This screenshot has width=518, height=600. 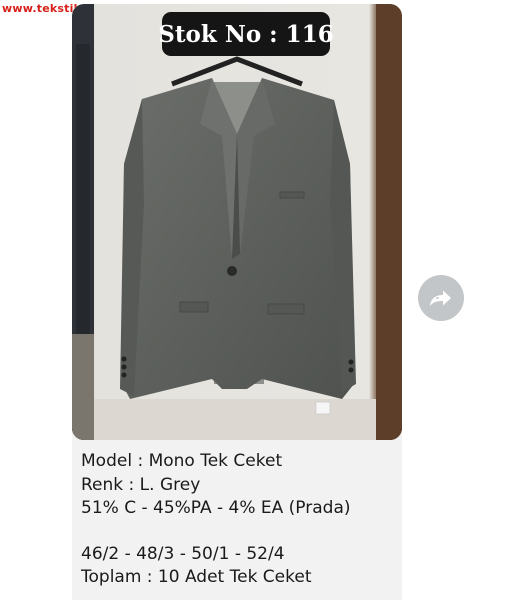 What do you see at coordinates (182, 461) in the screenshot?
I see `caption-line-model: Model : Mono Tek Ceket` at bounding box center [182, 461].